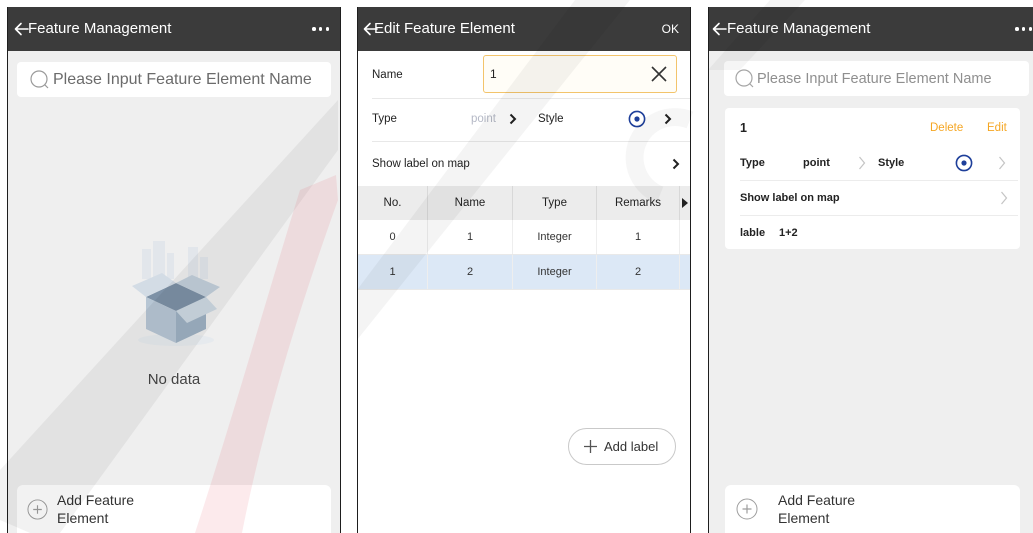 The image size is (1033, 533). What do you see at coordinates (174, 379) in the screenshot?
I see `empty-state-text: No data` at bounding box center [174, 379].